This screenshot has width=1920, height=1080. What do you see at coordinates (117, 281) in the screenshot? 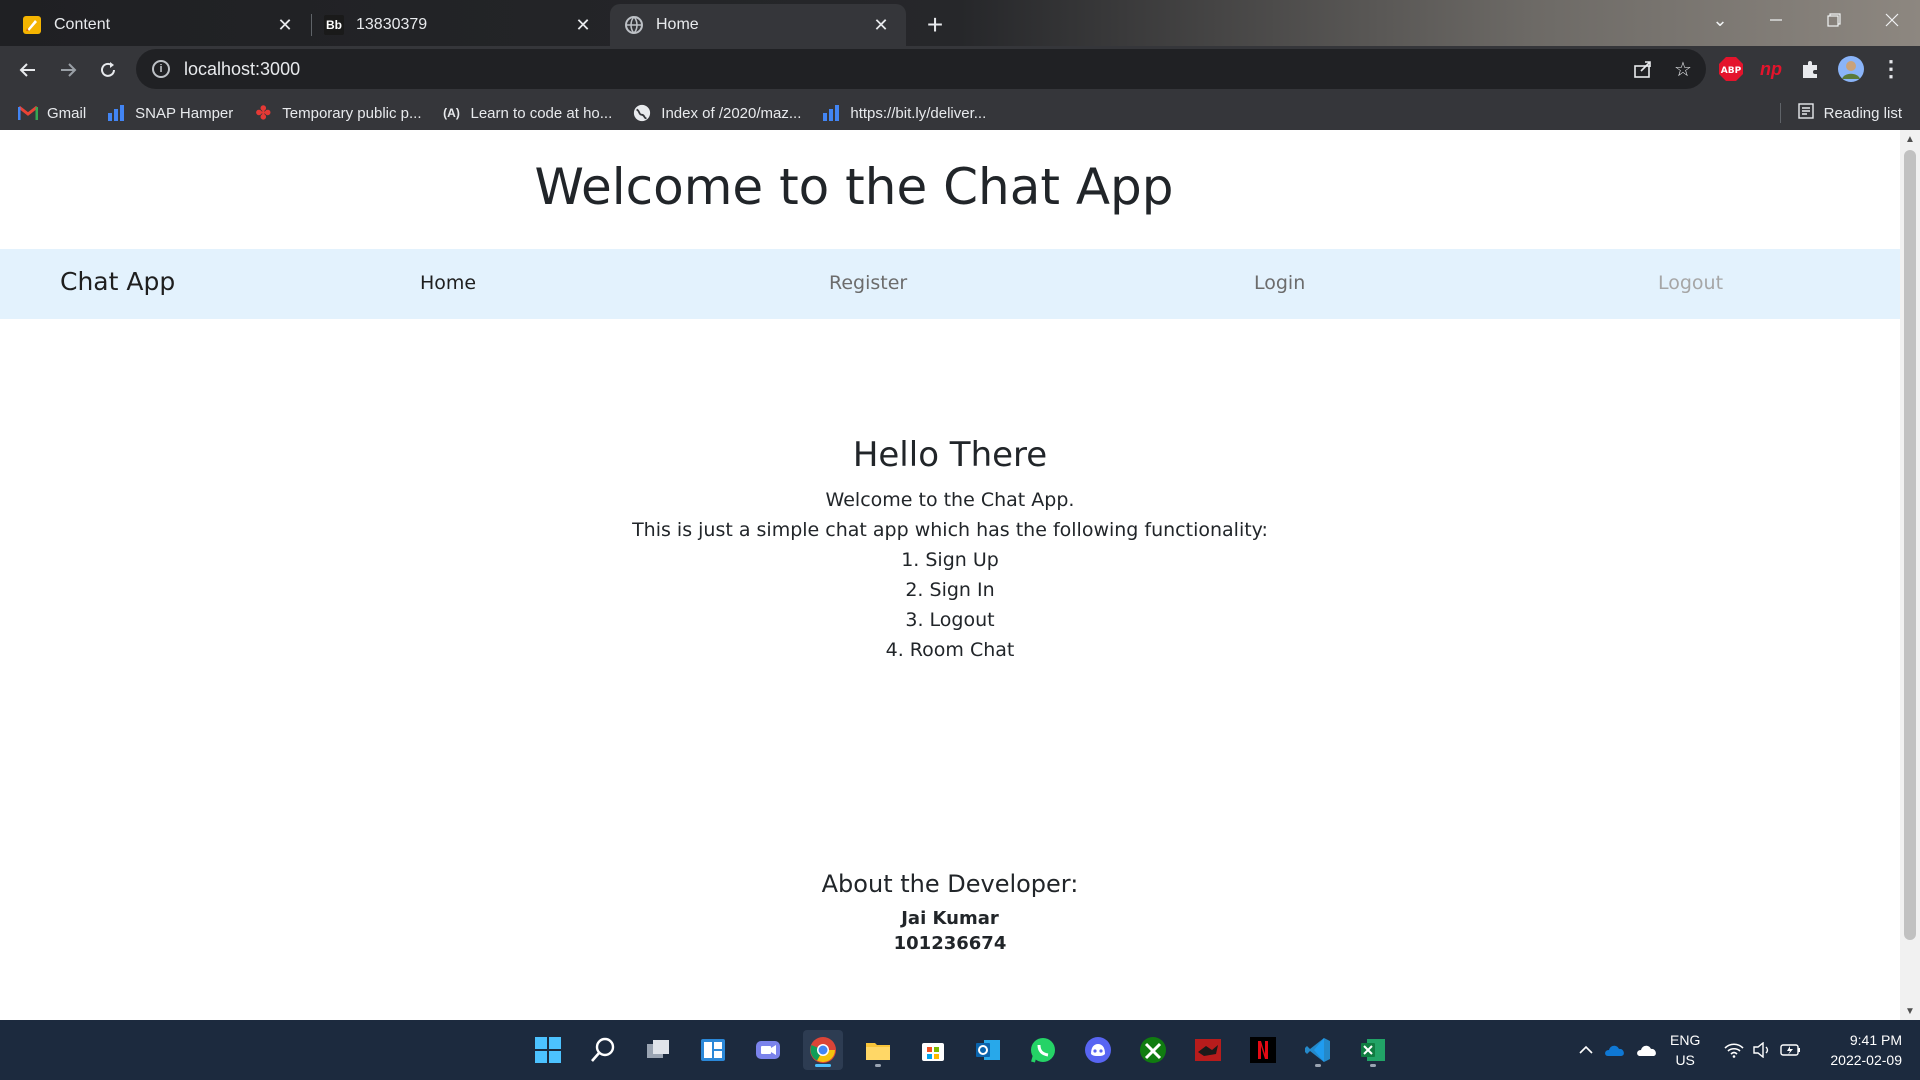
I see `navbar-brand: Chat App` at bounding box center [117, 281].